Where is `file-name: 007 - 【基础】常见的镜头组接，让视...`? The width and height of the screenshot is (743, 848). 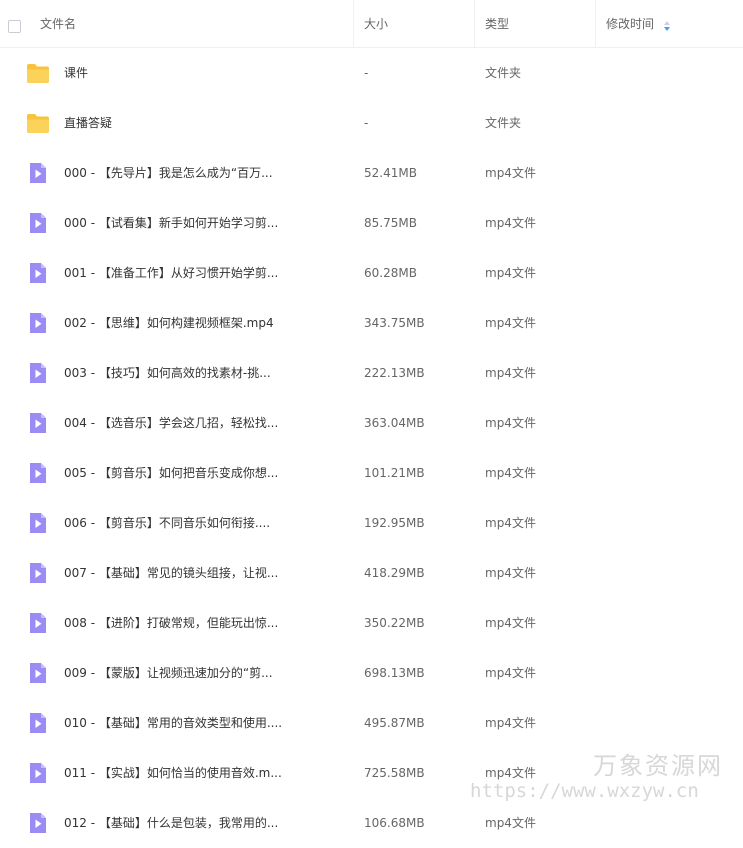
file-name: 007 - 【基础】常见的镜头组接，让视... is located at coordinates (171, 573).